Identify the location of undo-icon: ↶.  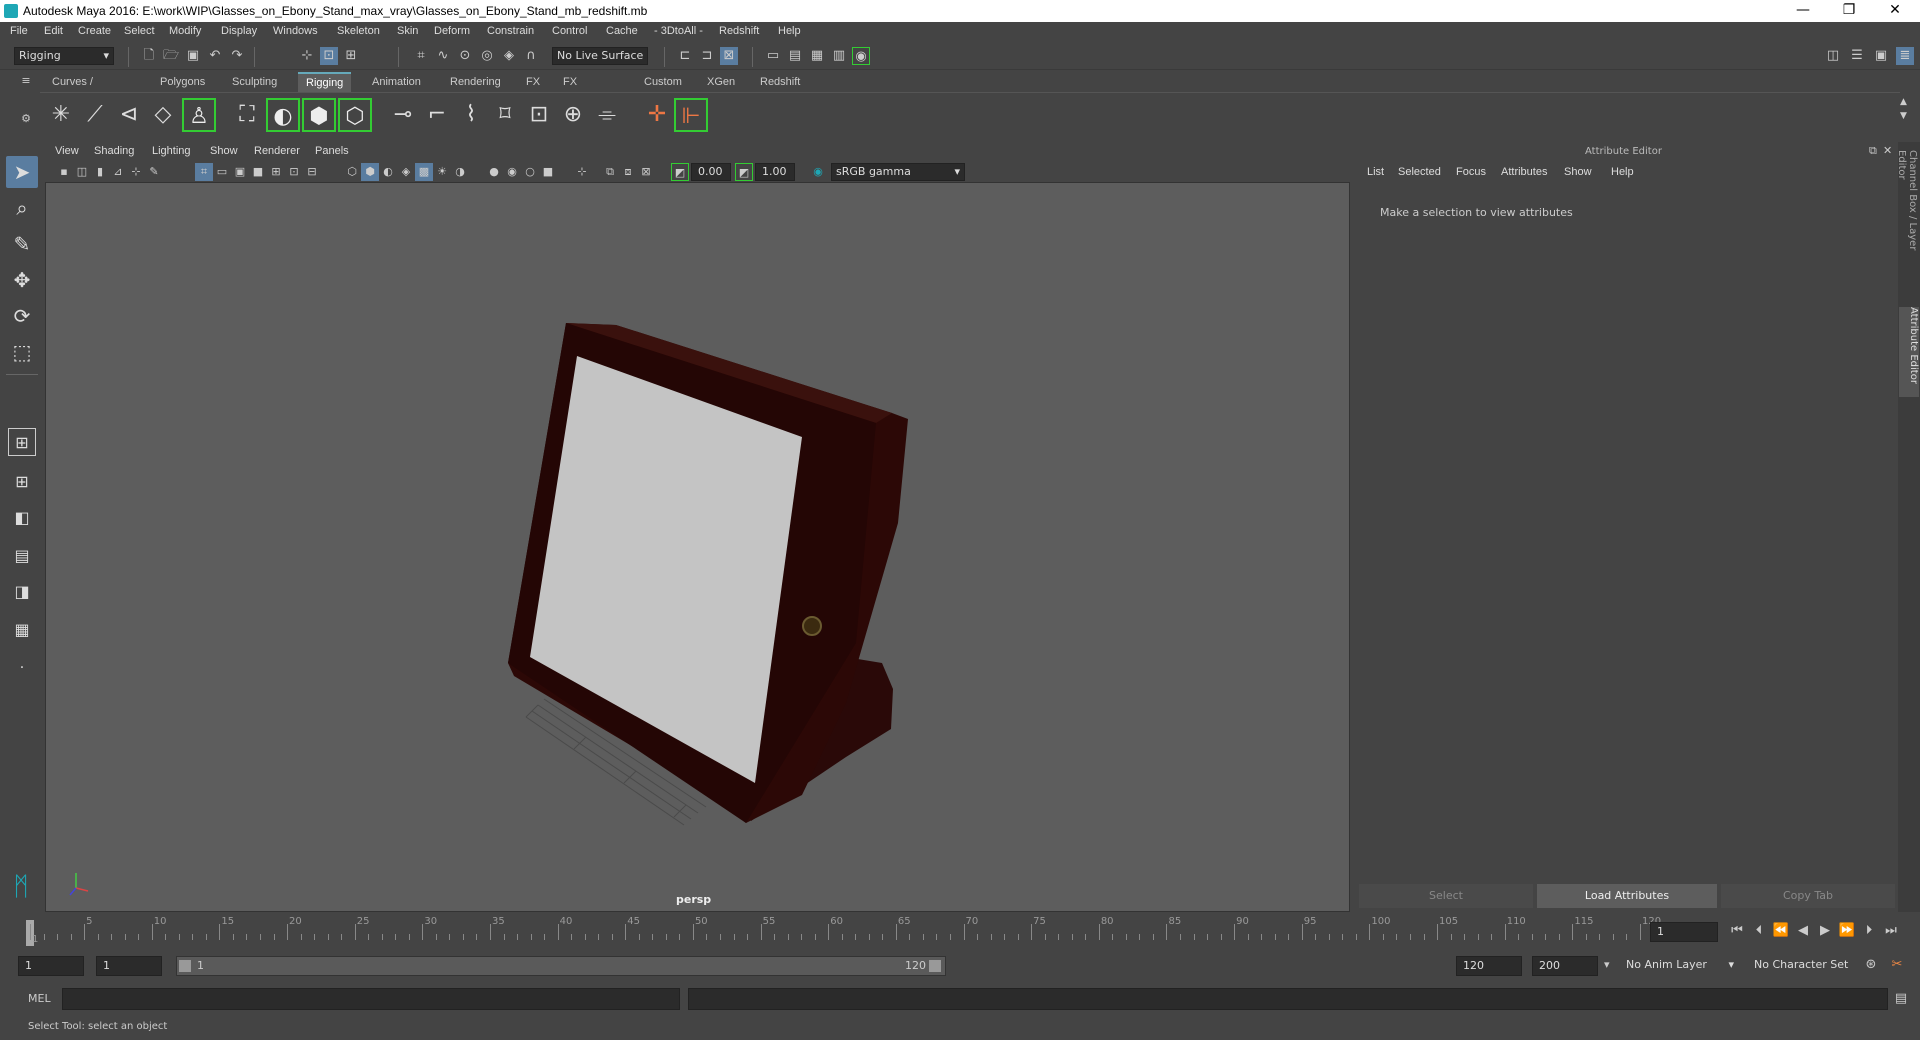
(215, 56).